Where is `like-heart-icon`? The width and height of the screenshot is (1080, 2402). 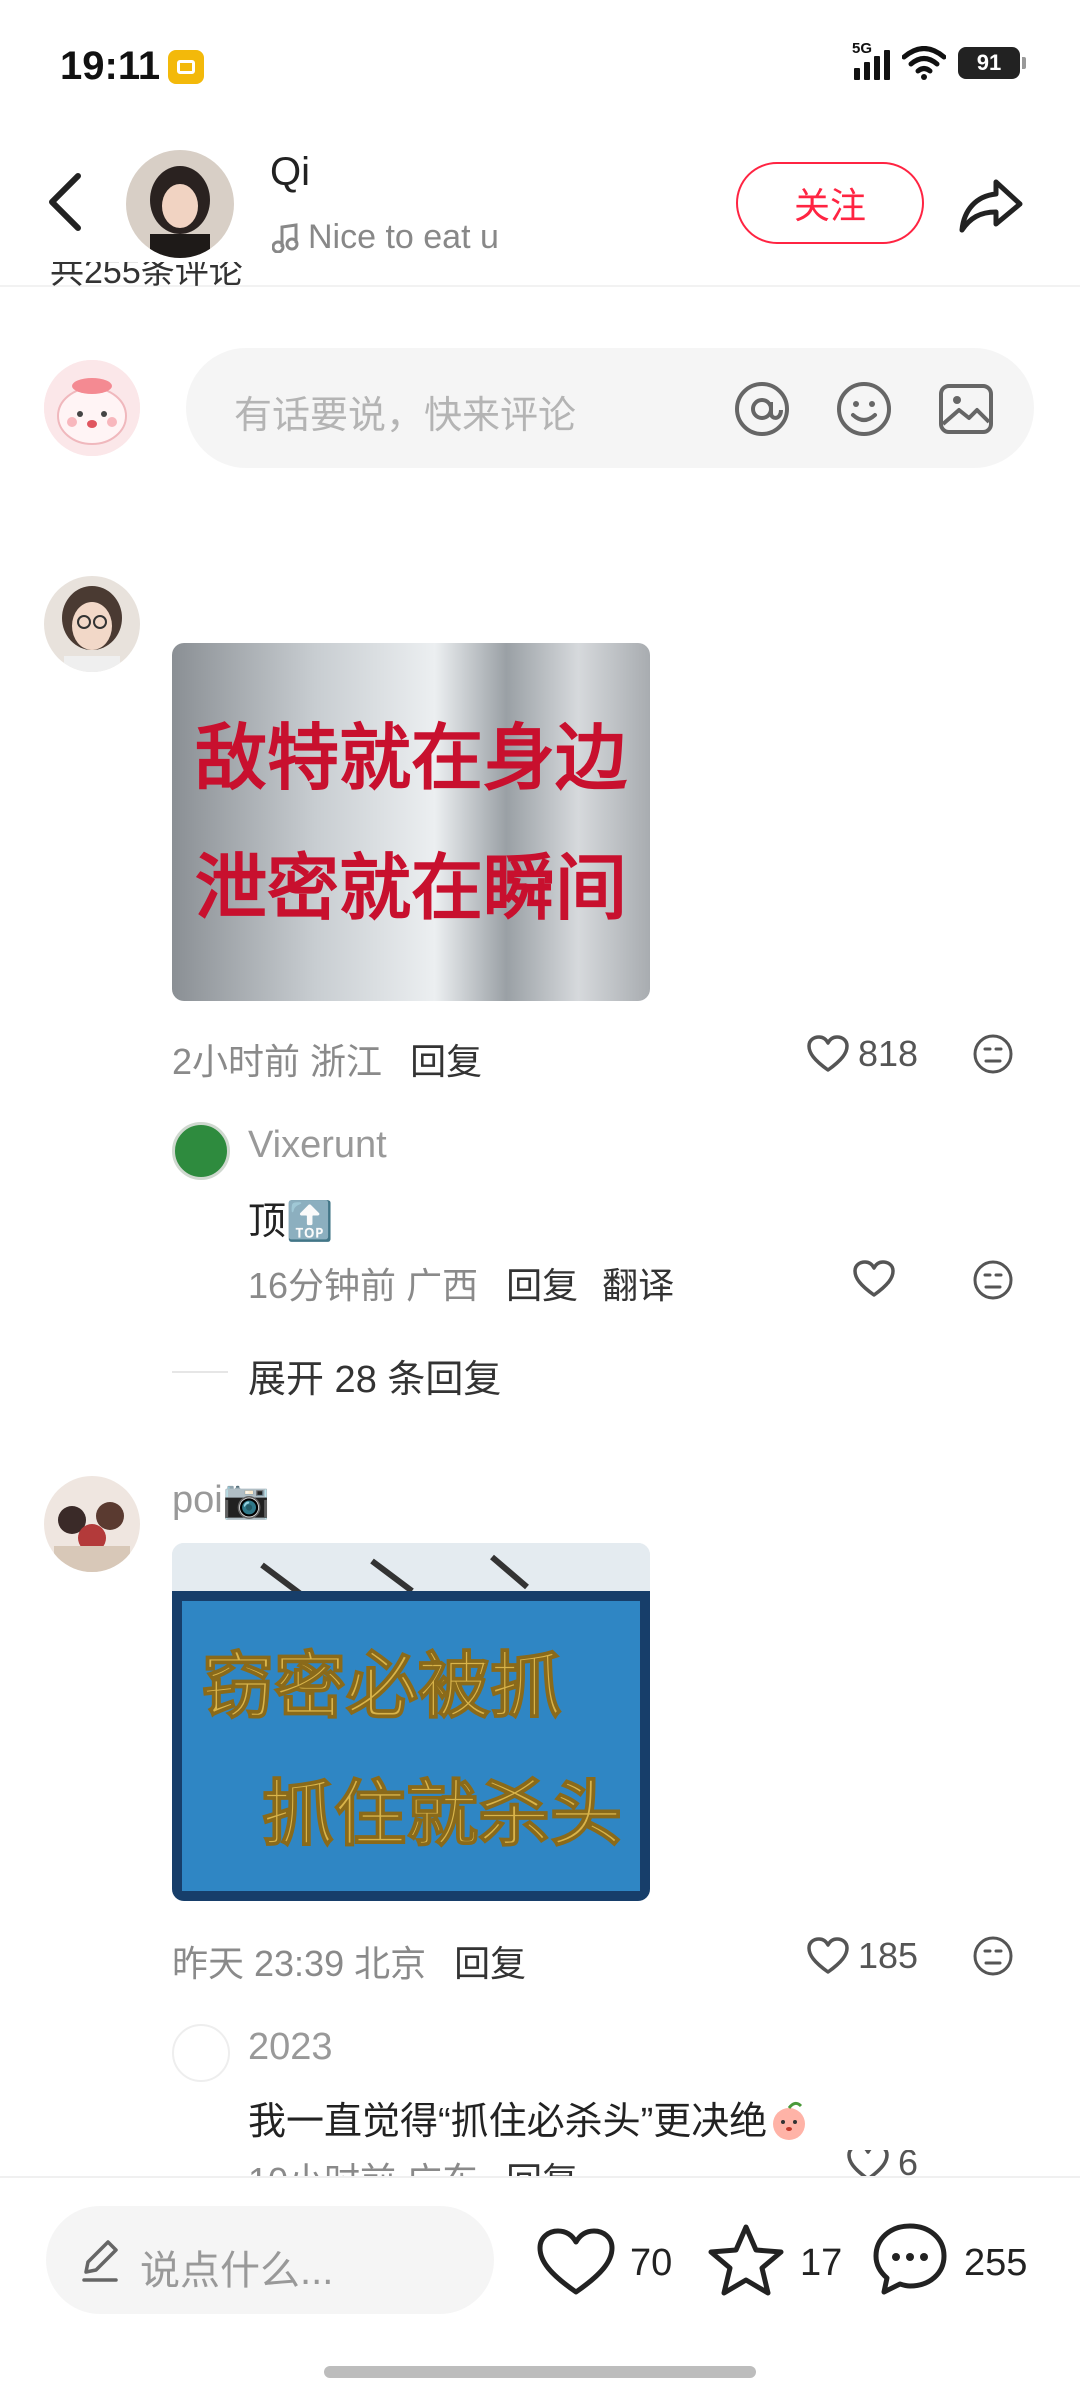
like-heart-icon is located at coordinates (576, 2262).